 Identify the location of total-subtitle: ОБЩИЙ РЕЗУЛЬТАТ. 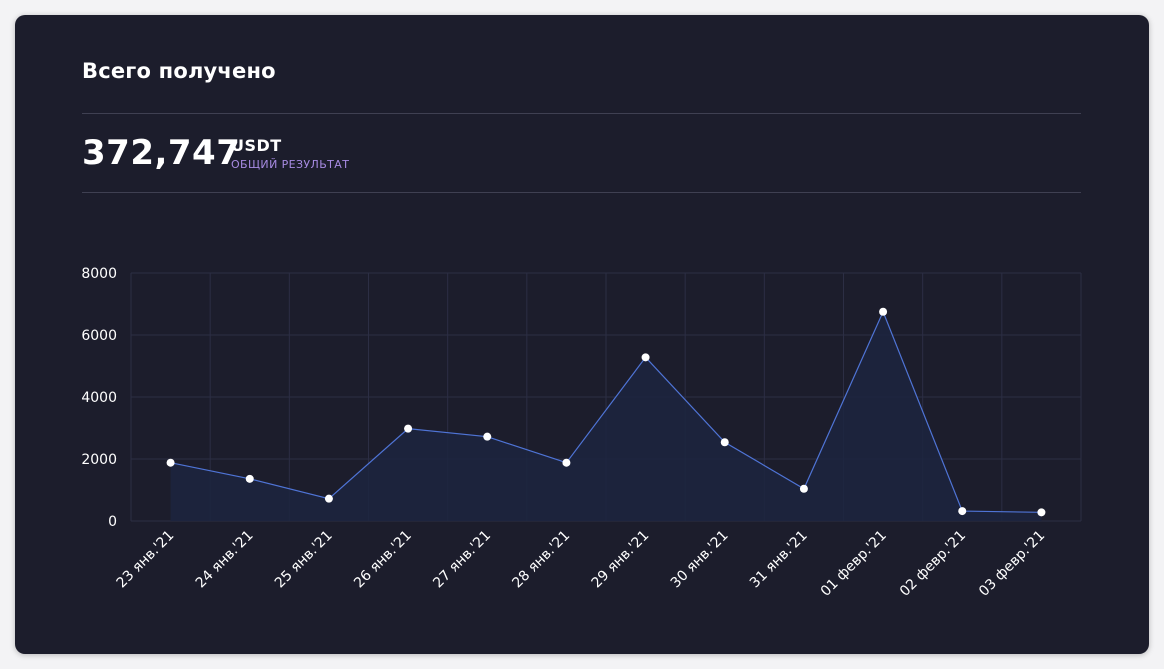
(290, 164).